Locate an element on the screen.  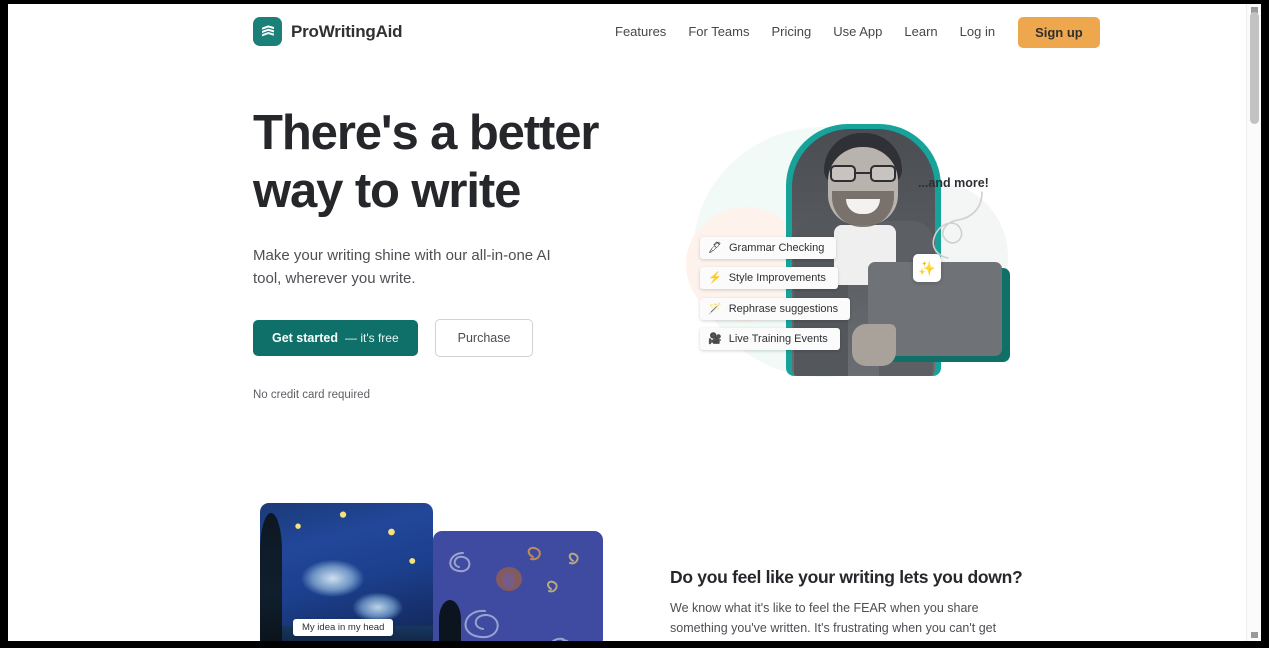
feature-card-style-improvements: ⚡ Style Improvements is located at coordinates (769, 278).